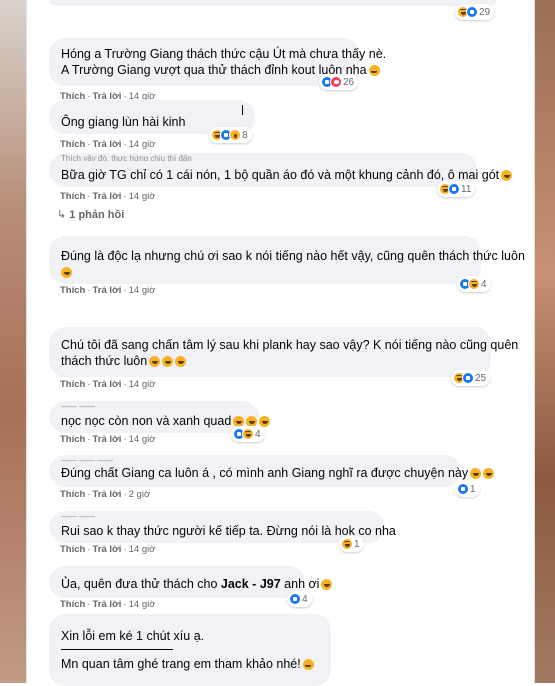 The width and height of the screenshot is (555, 686). What do you see at coordinates (251, 584) in the screenshot?
I see `mention-link: Jack - J97` at bounding box center [251, 584].